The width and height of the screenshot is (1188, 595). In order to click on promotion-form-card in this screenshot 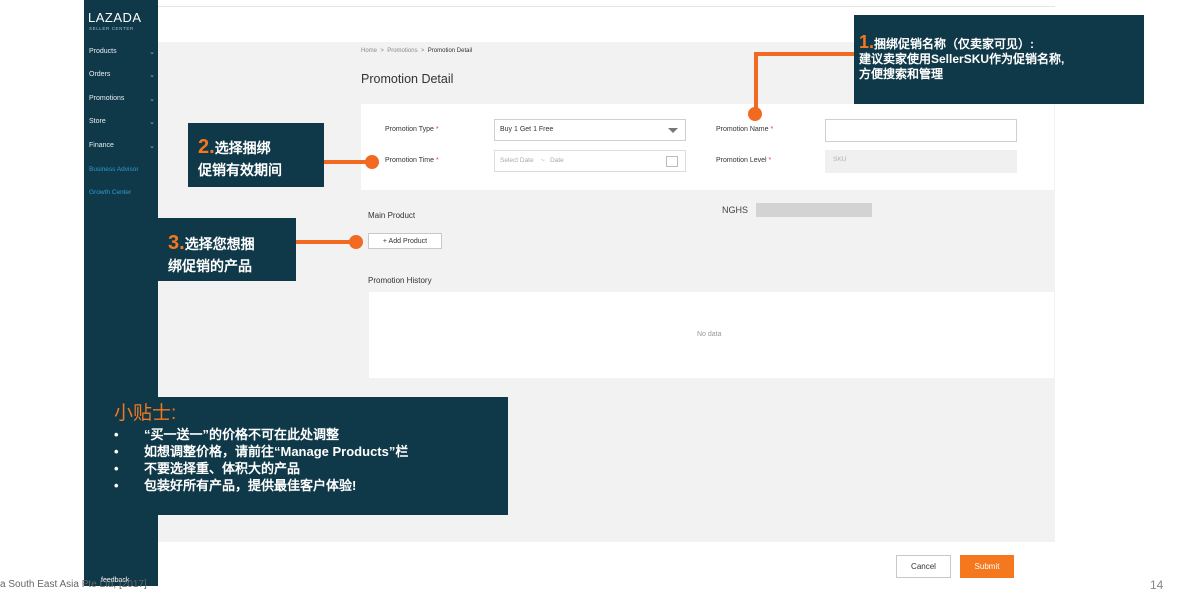, I will do `click(707, 147)`.